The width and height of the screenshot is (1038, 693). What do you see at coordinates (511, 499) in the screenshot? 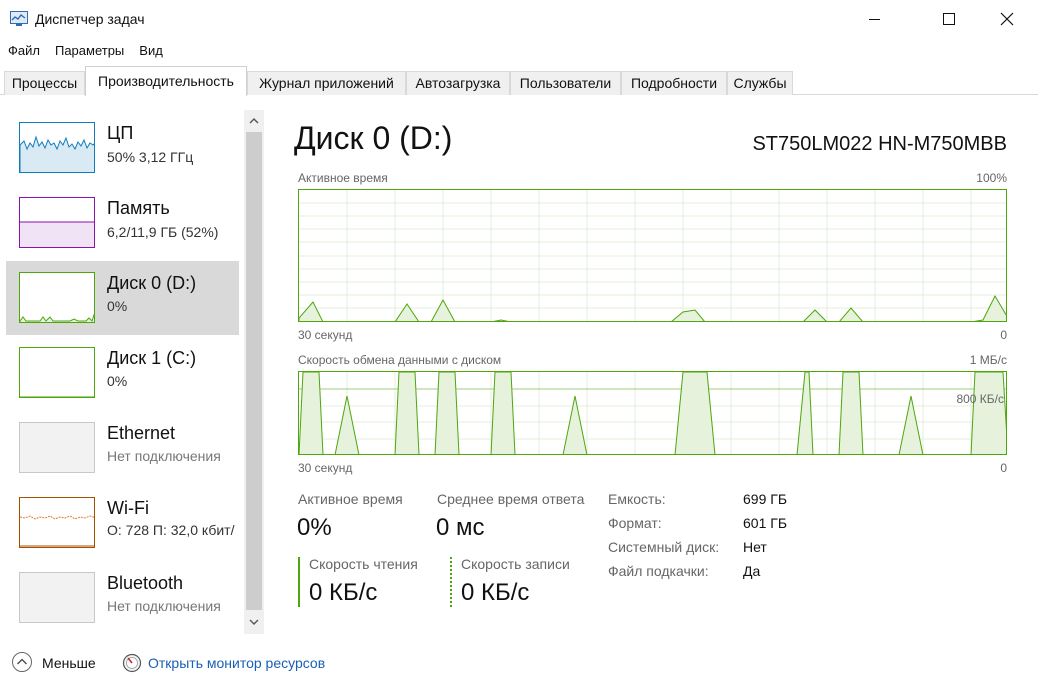
I see `avg-response-label: Среднее время ответа` at bounding box center [511, 499].